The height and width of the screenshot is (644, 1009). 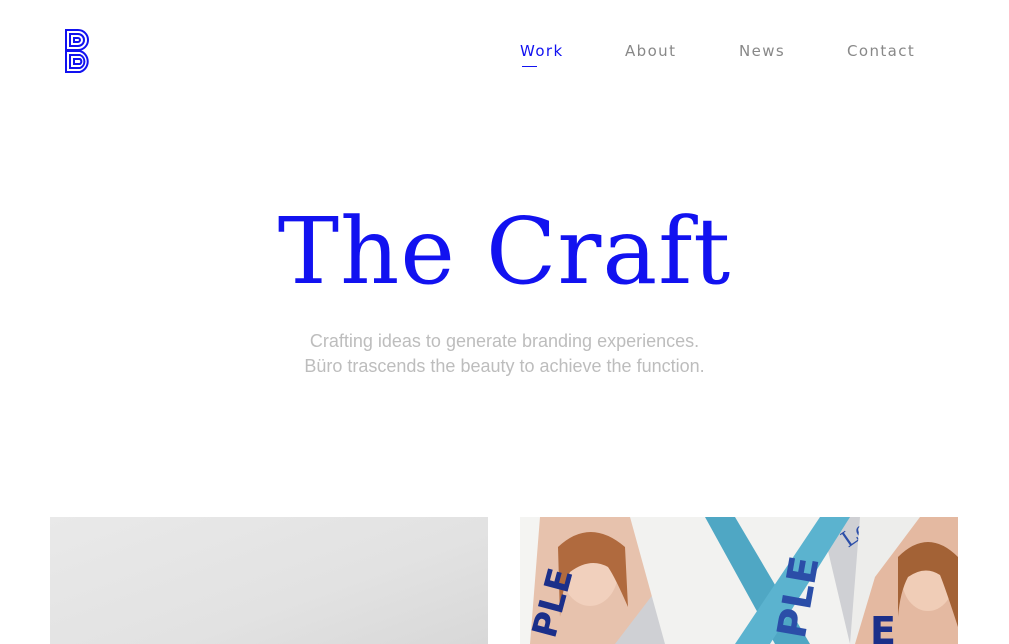 I want to click on nav-item-about: About, so click(x=650, y=51).